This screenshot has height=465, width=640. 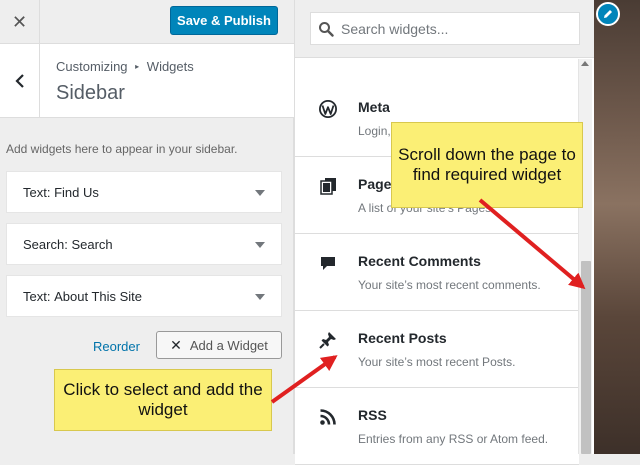 I want to click on widget-description: Your site’s most recent comments., so click(x=449, y=285).